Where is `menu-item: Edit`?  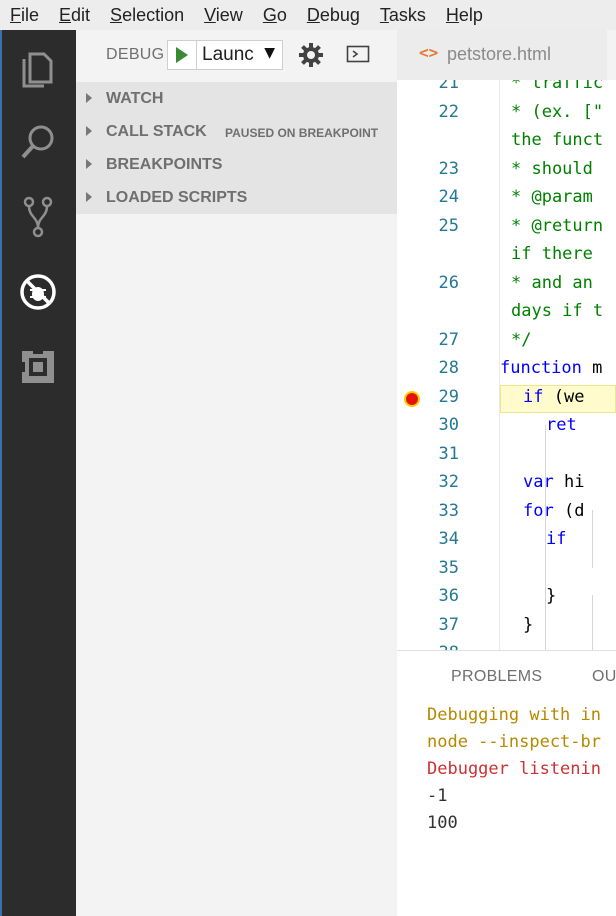
menu-item: Edit is located at coordinates (74, 15).